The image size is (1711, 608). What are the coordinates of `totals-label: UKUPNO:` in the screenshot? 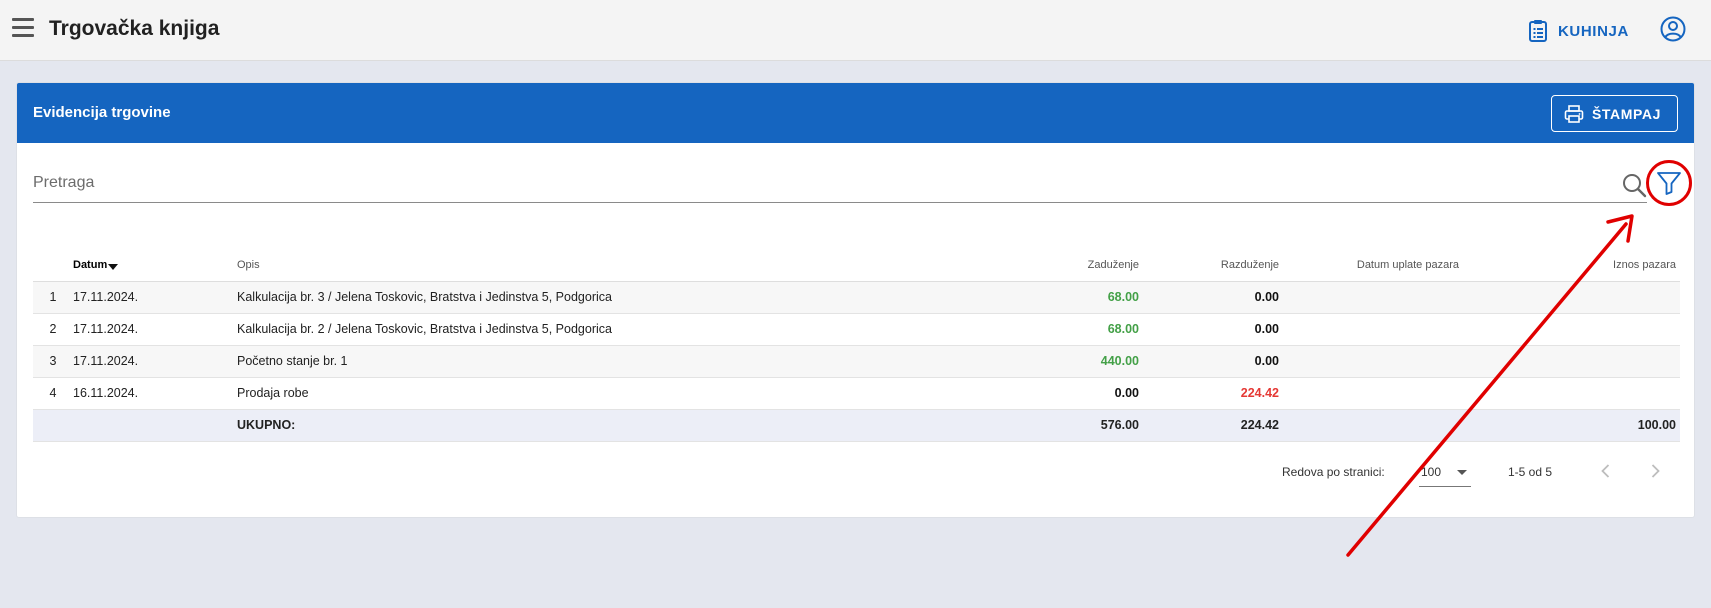 It's located at (635, 425).